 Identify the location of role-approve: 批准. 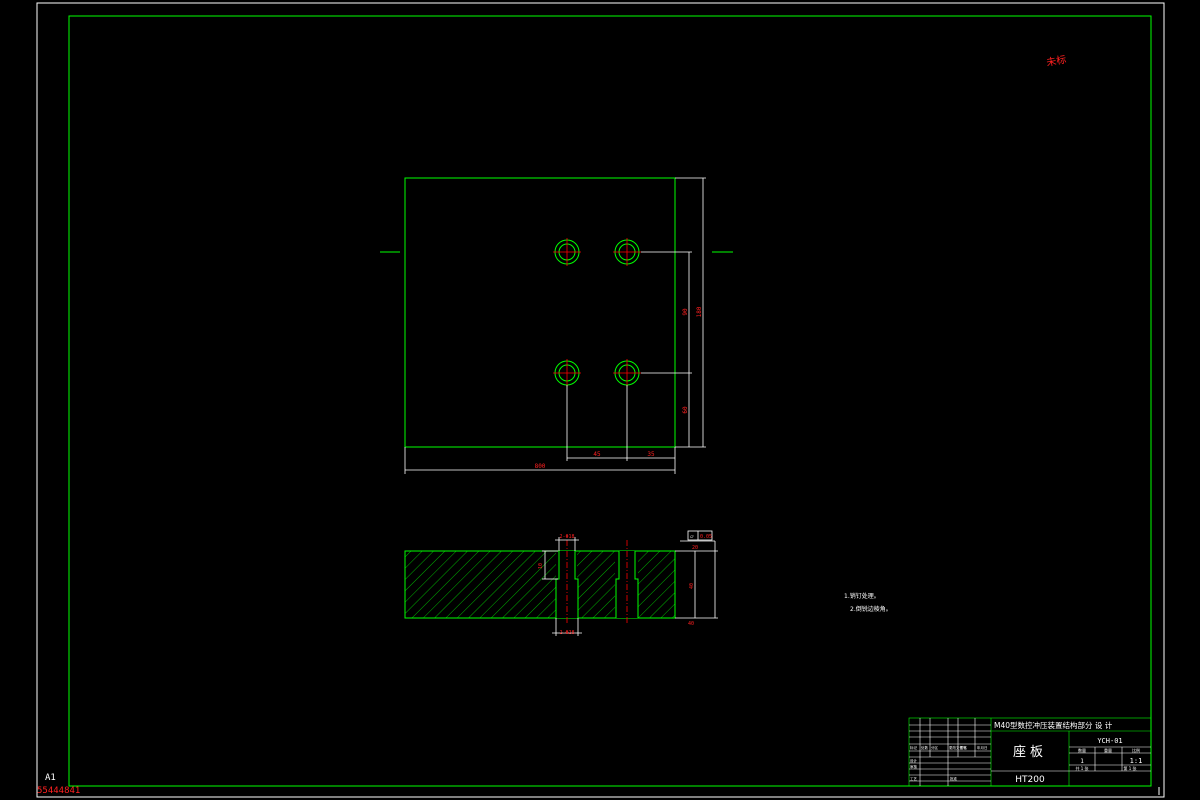
(954, 778).